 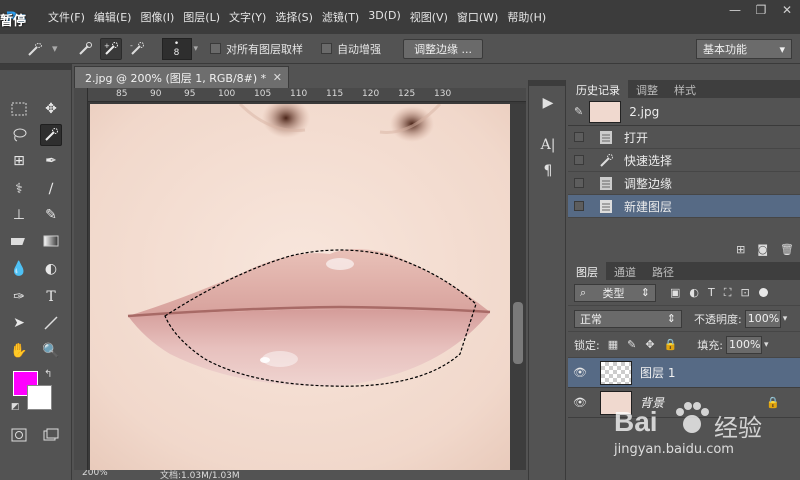 I want to click on gradient-tool, so click(x=51, y=241).